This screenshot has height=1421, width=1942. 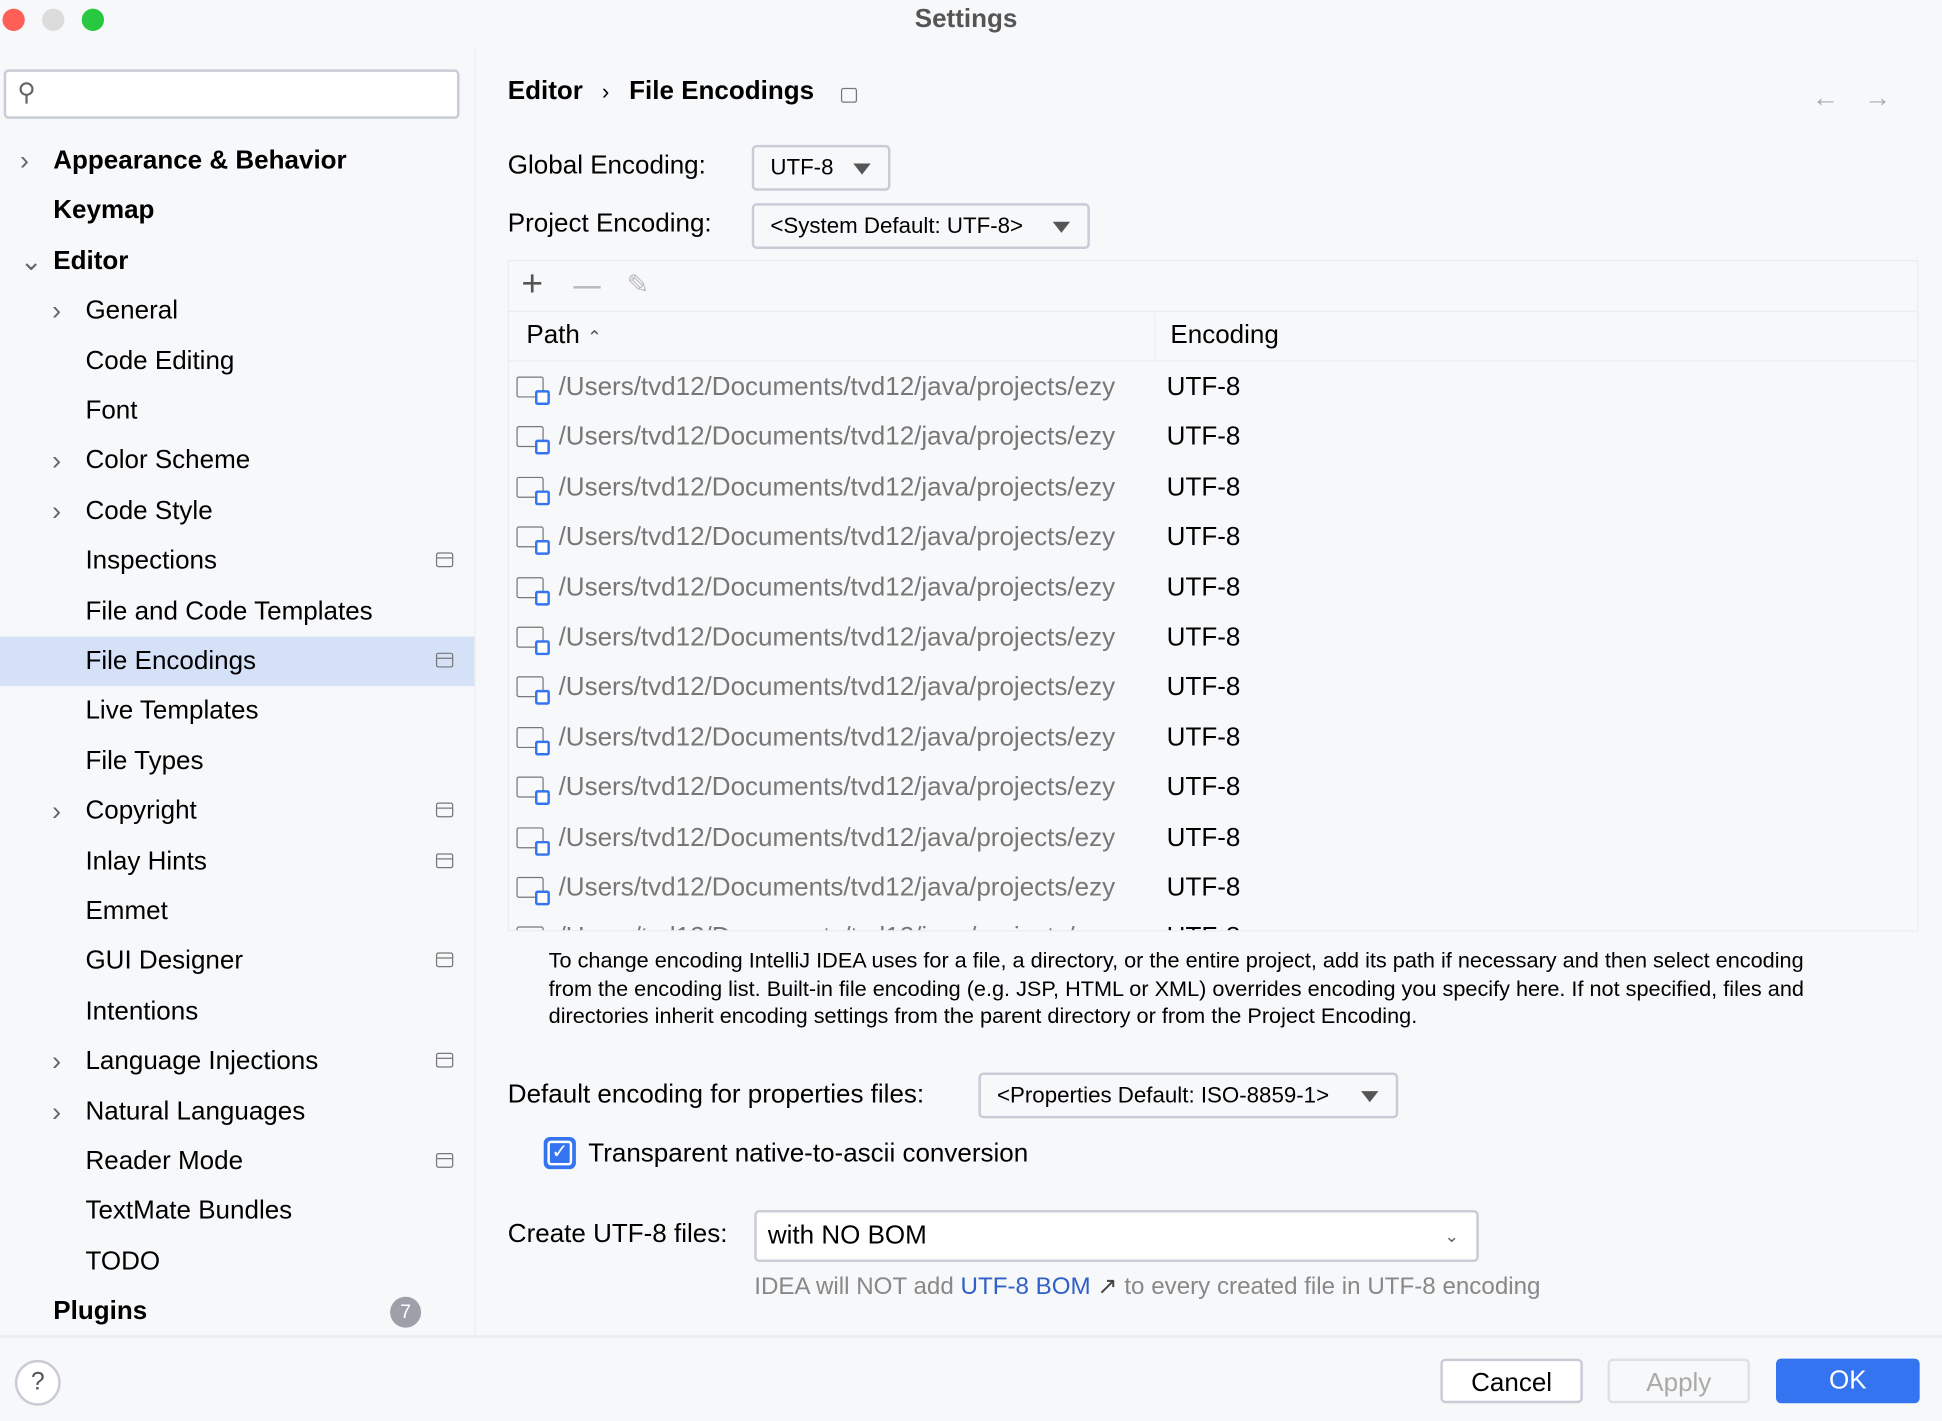 I want to click on global-encoding-dropdown: UTF-8, so click(x=821, y=167).